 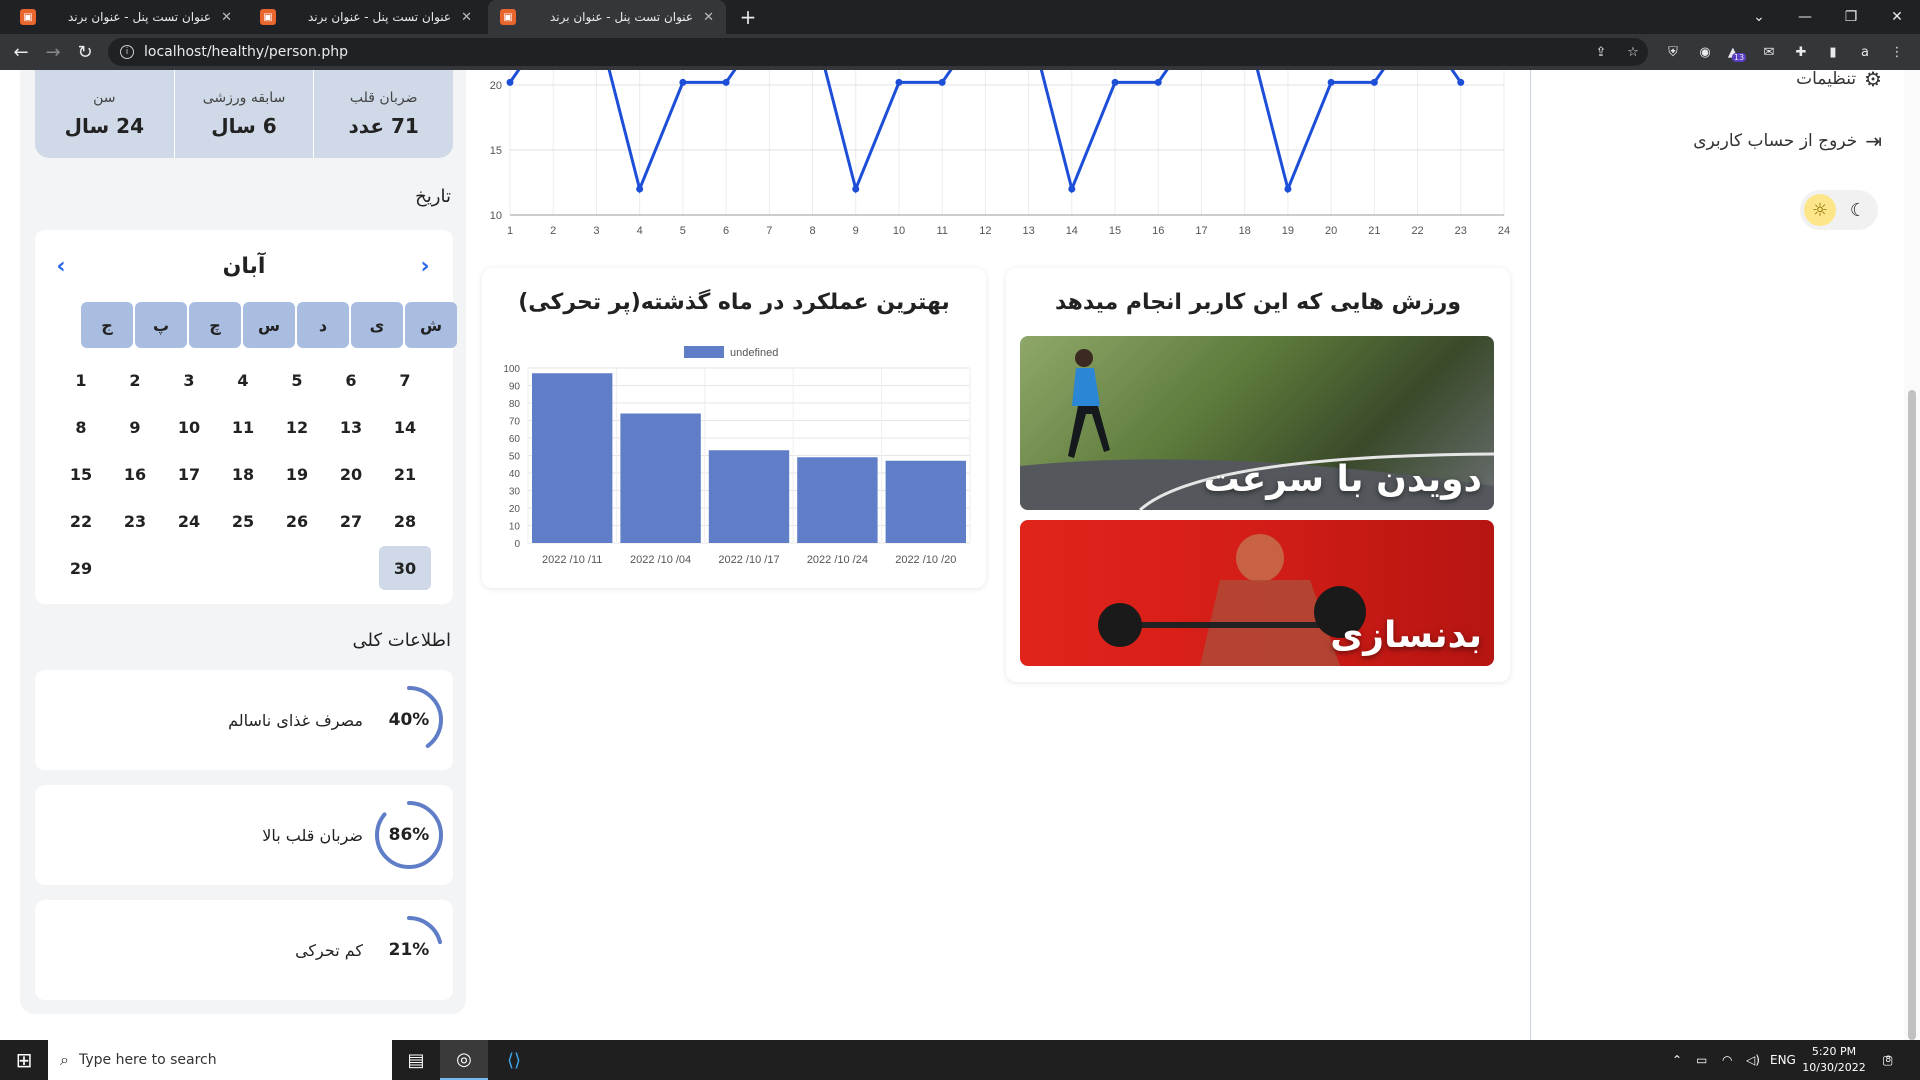 What do you see at coordinates (748, 17) in the screenshot?
I see `new-tab-button: +` at bounding box center [748, 17].